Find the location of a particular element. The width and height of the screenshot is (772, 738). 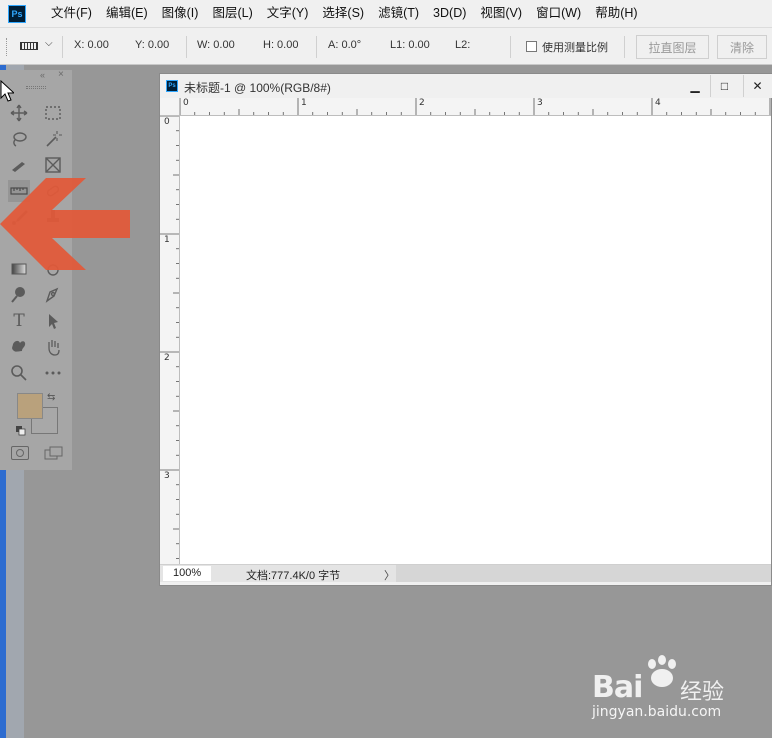

marquee-tool-icon is located at coordinates (53, 113).